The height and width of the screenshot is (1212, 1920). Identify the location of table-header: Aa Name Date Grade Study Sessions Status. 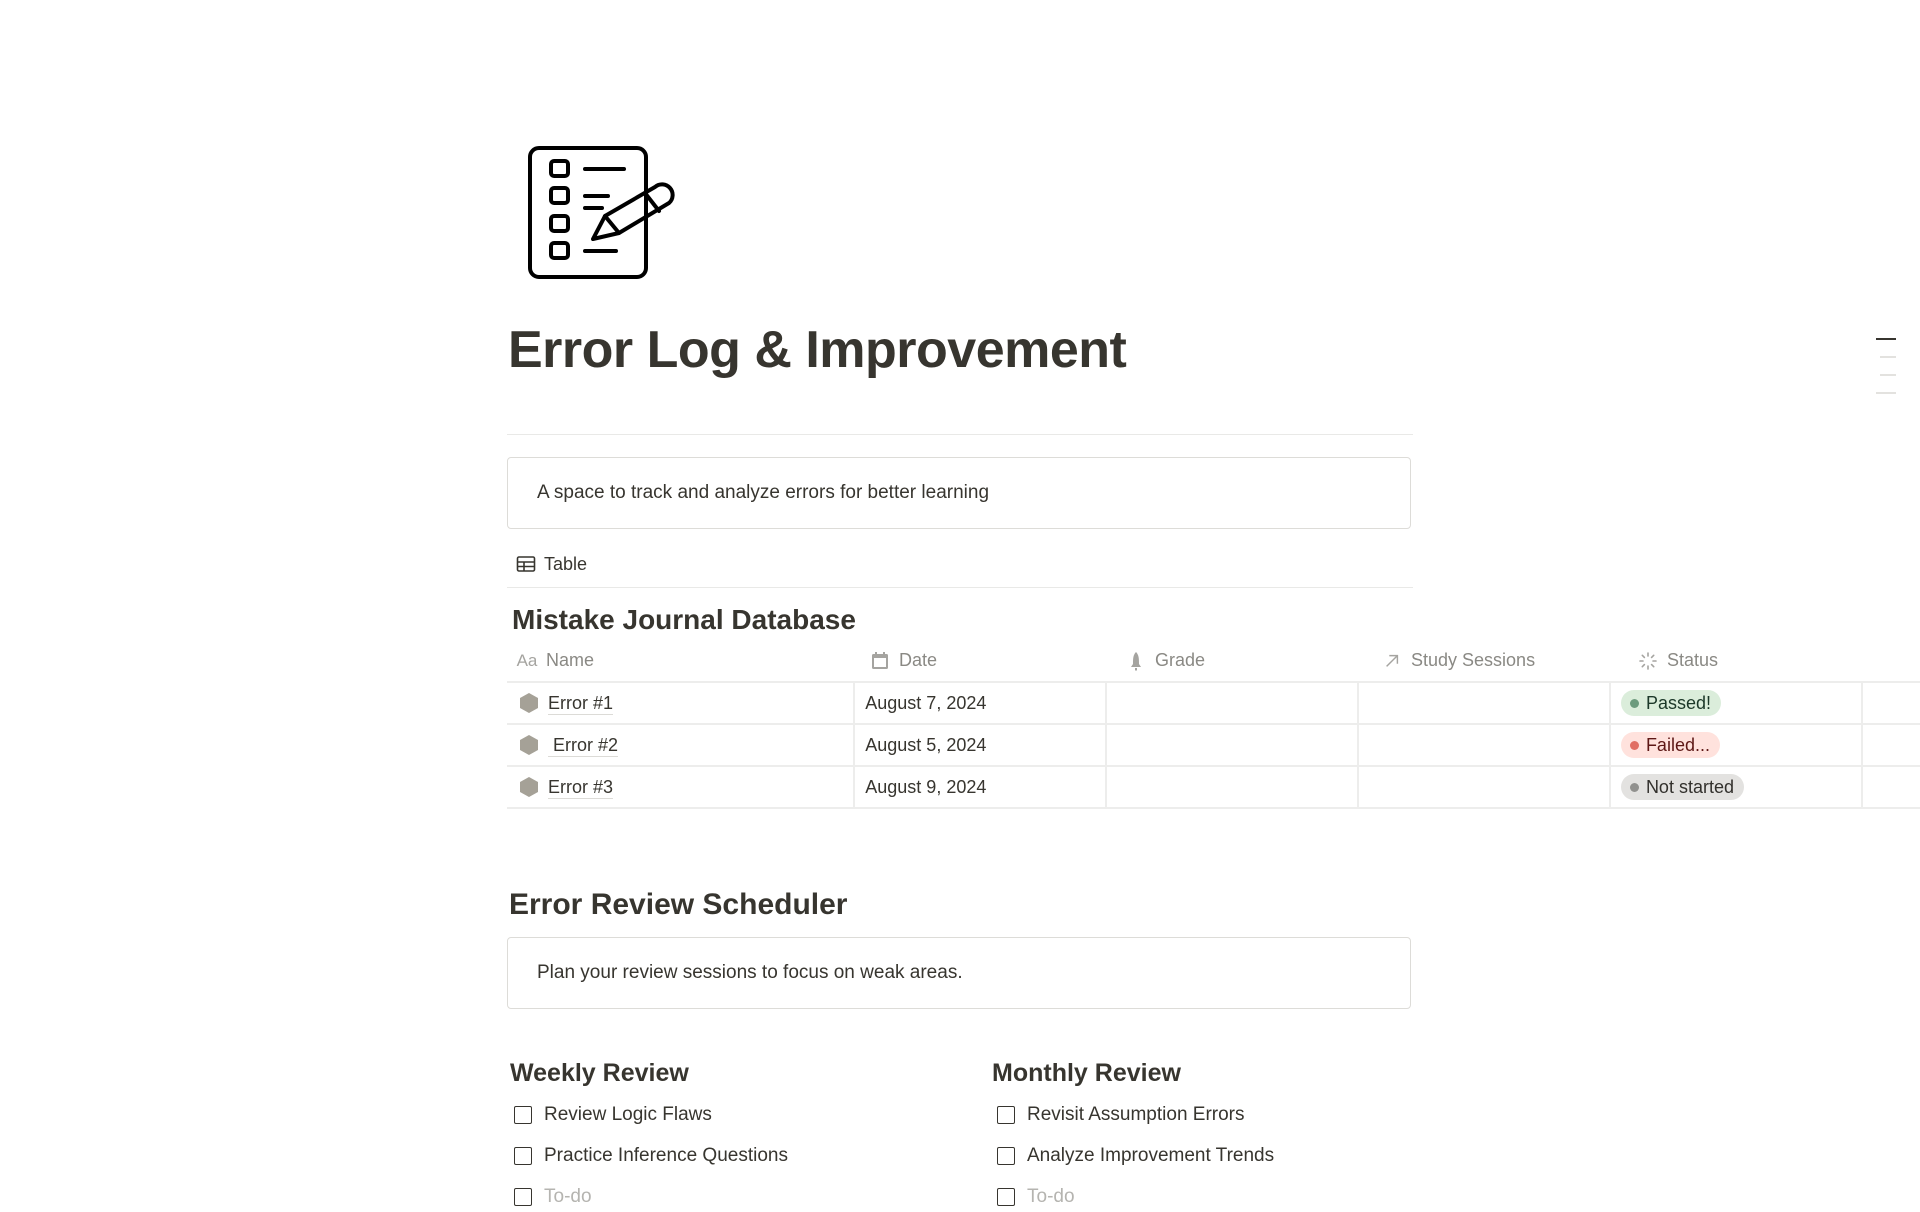
(1213, 661).